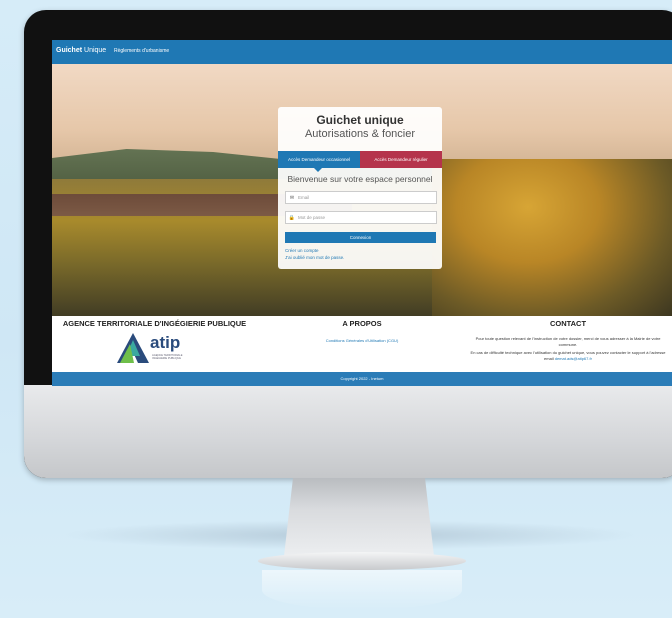  What do you see at coordinates (95, 50) in the screenshot?
I see `brand-light: Unique` at bounding box center [95, 50].